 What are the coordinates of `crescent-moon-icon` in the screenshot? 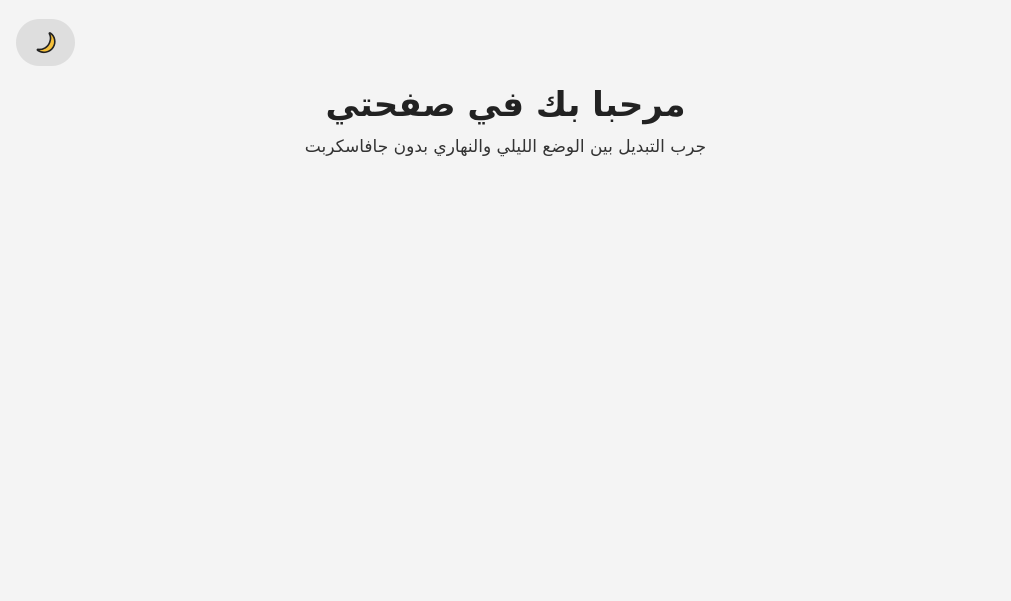 It's located at (46, 43).